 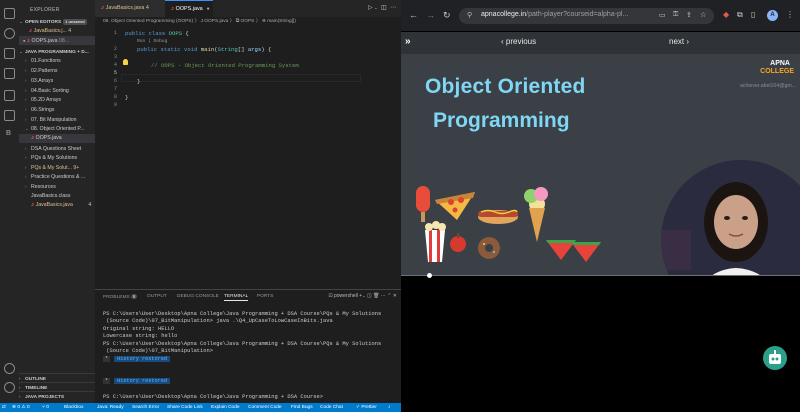 What do you see at coordinates (57, 395) in the screenshot?
I see `java-projects-section: › JAVA PROJECTS` at bounding box center [57, 395].